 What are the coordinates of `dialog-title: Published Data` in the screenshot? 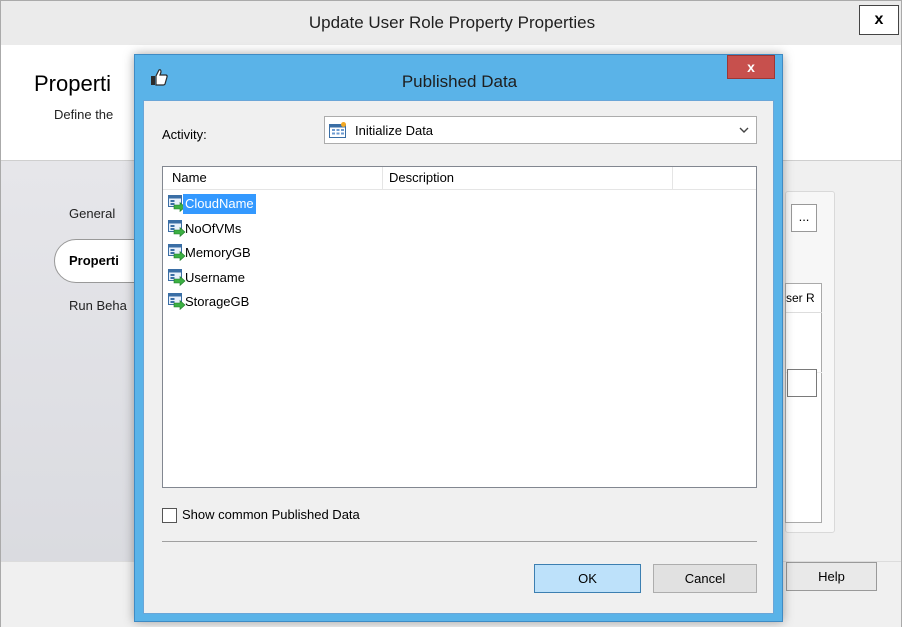 It's located at (459, 81).